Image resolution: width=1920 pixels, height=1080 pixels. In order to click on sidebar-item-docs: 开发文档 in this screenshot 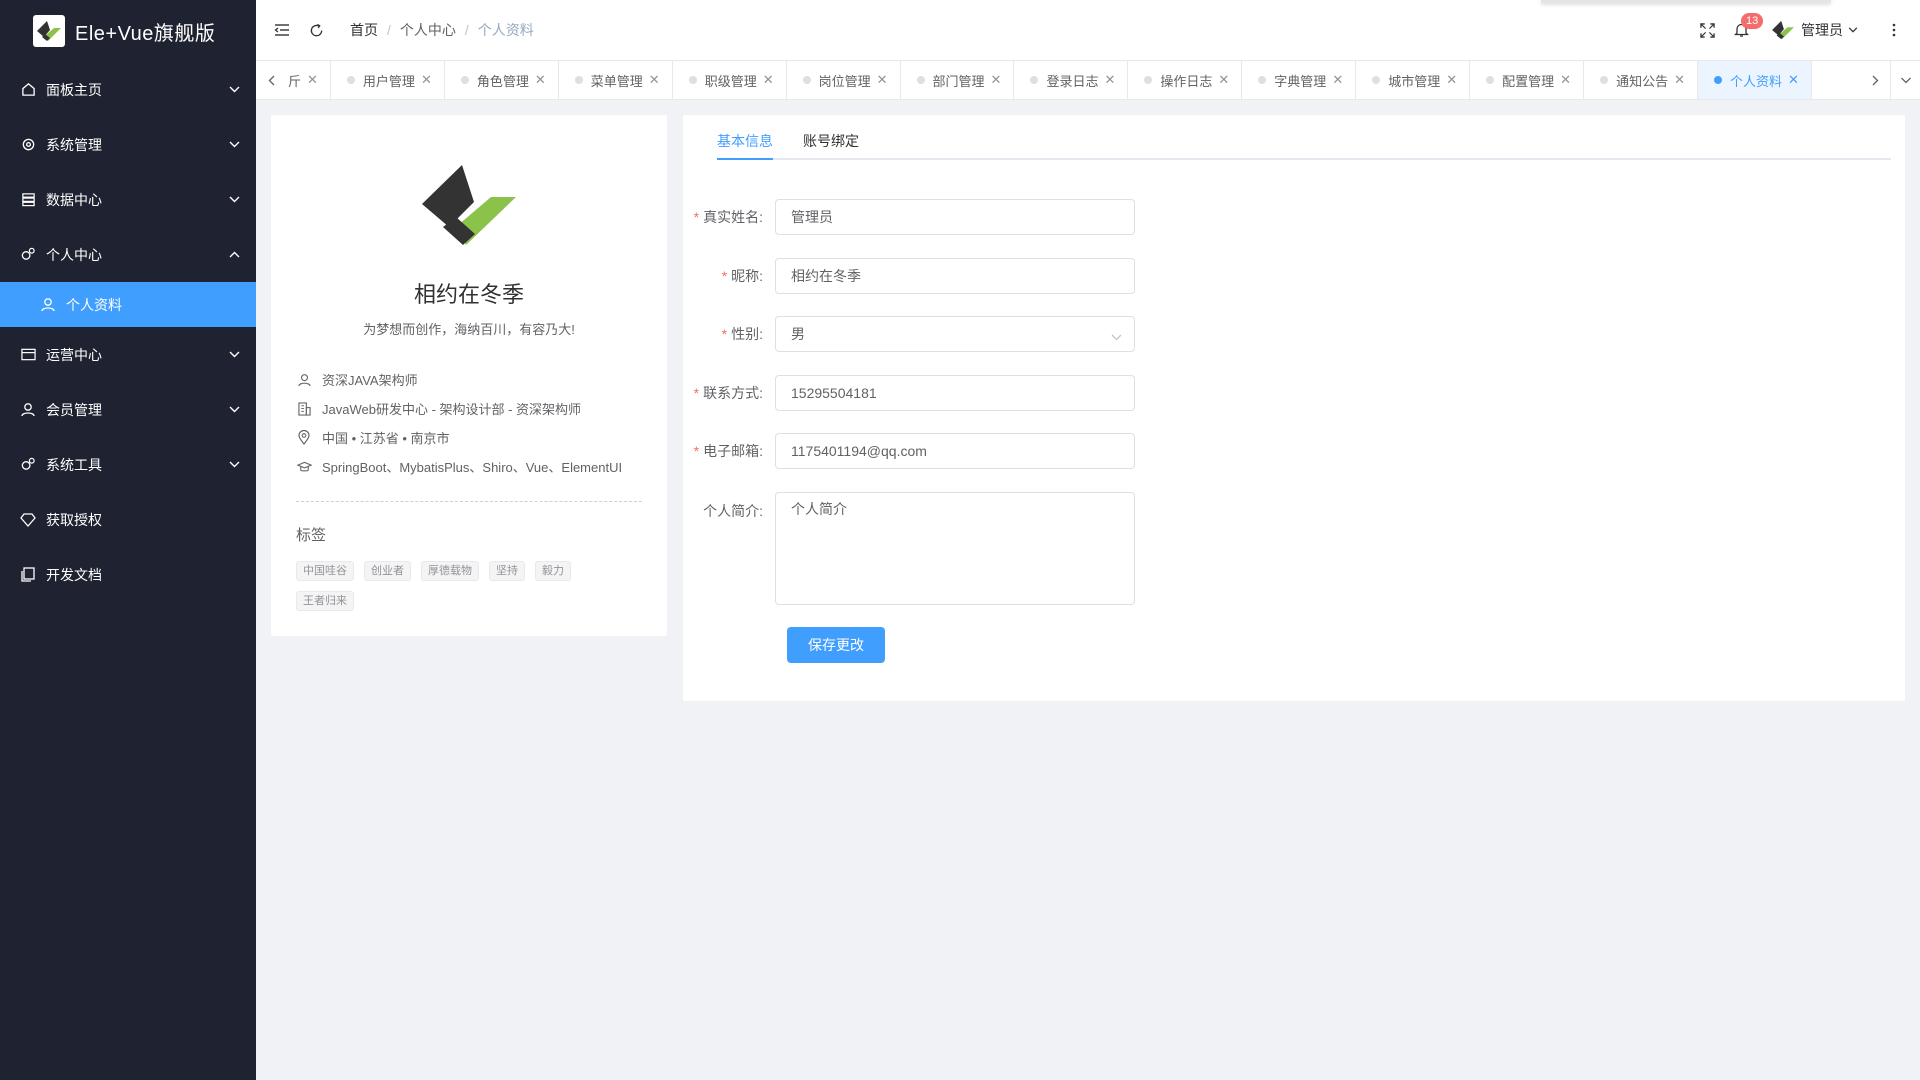, I will do `click(128, 574)`.